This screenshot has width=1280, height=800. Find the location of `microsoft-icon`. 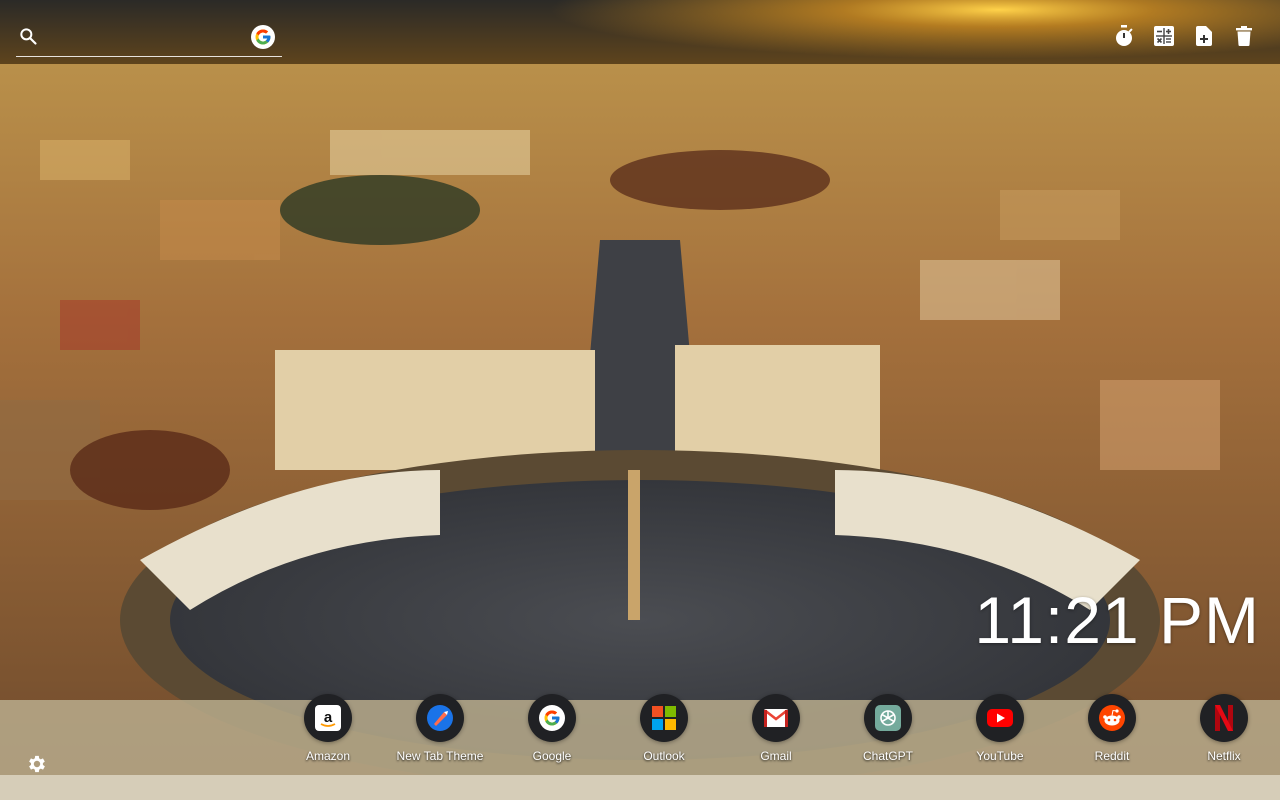

microsoft-icon is located at coordinates (664, 718).